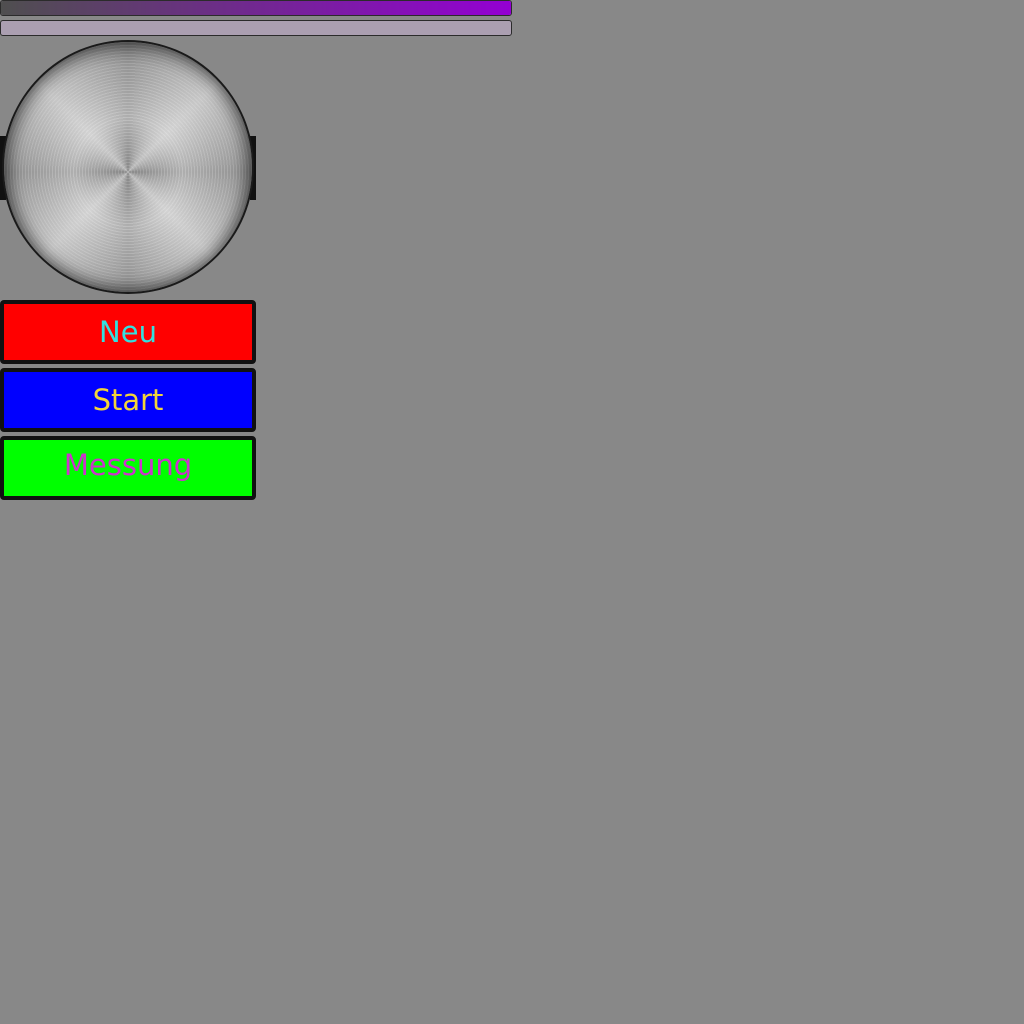 This screenshot has height=1024, width=1024. I want to click on brushed-metal-dial-icon, so click(128, 167).